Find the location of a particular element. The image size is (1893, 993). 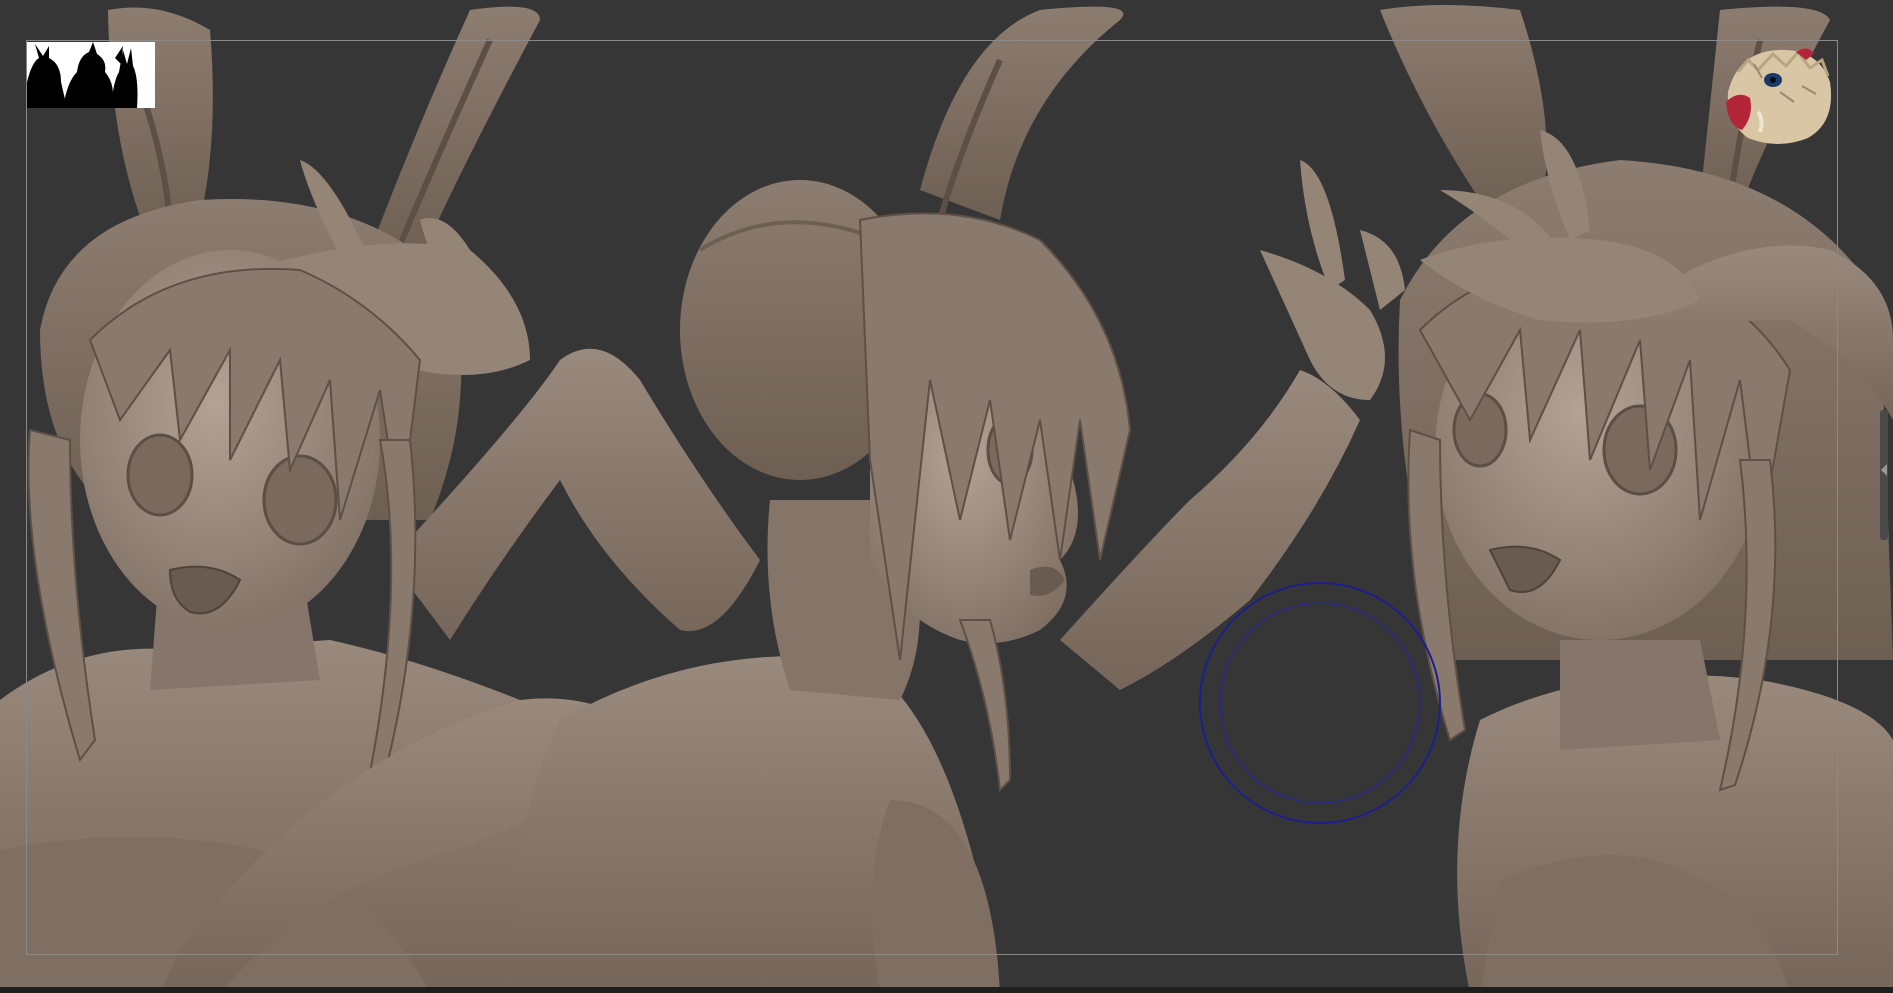

collapse-arrow-icon is located at coordinates (1884, 470).